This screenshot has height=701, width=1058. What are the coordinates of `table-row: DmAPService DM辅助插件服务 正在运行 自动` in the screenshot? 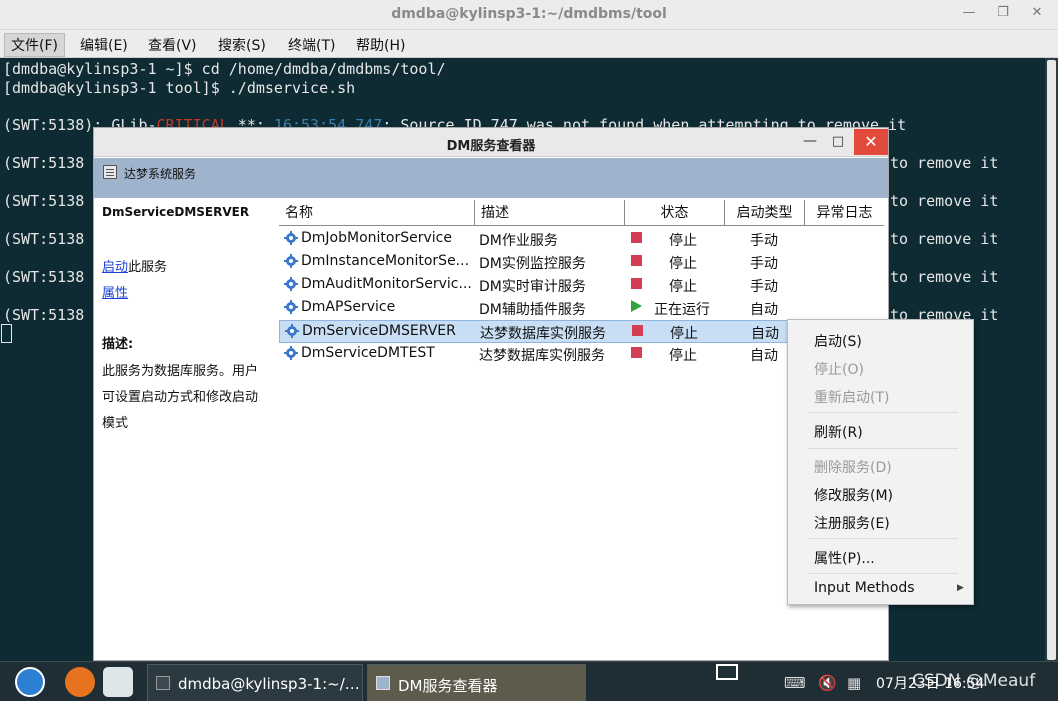 It's located at (581, 308).